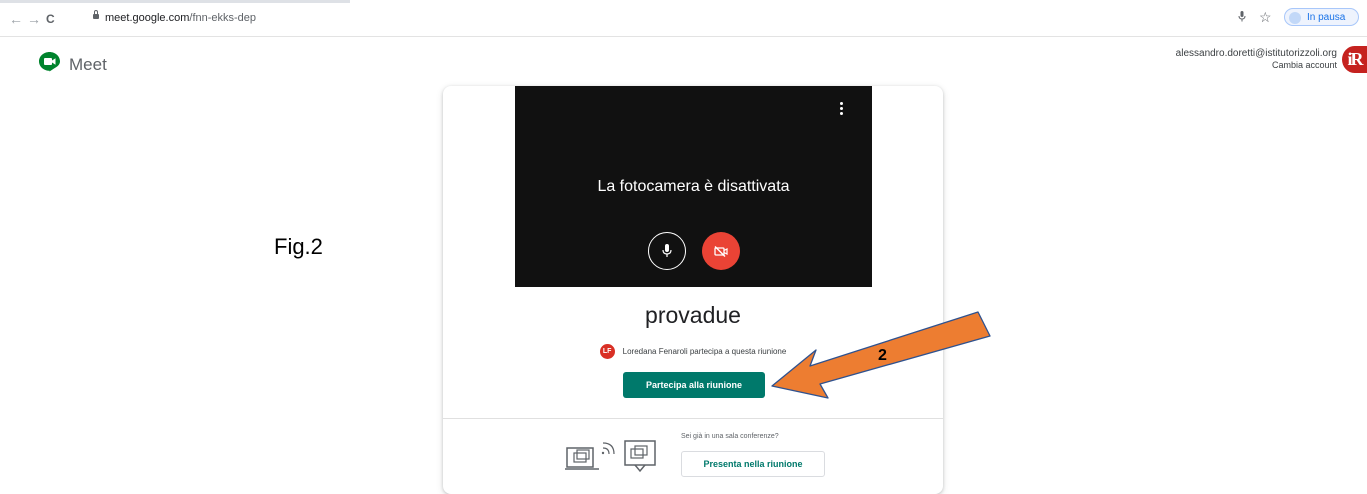  I want to click on profile-avatar-icon, so click(1295, 18).